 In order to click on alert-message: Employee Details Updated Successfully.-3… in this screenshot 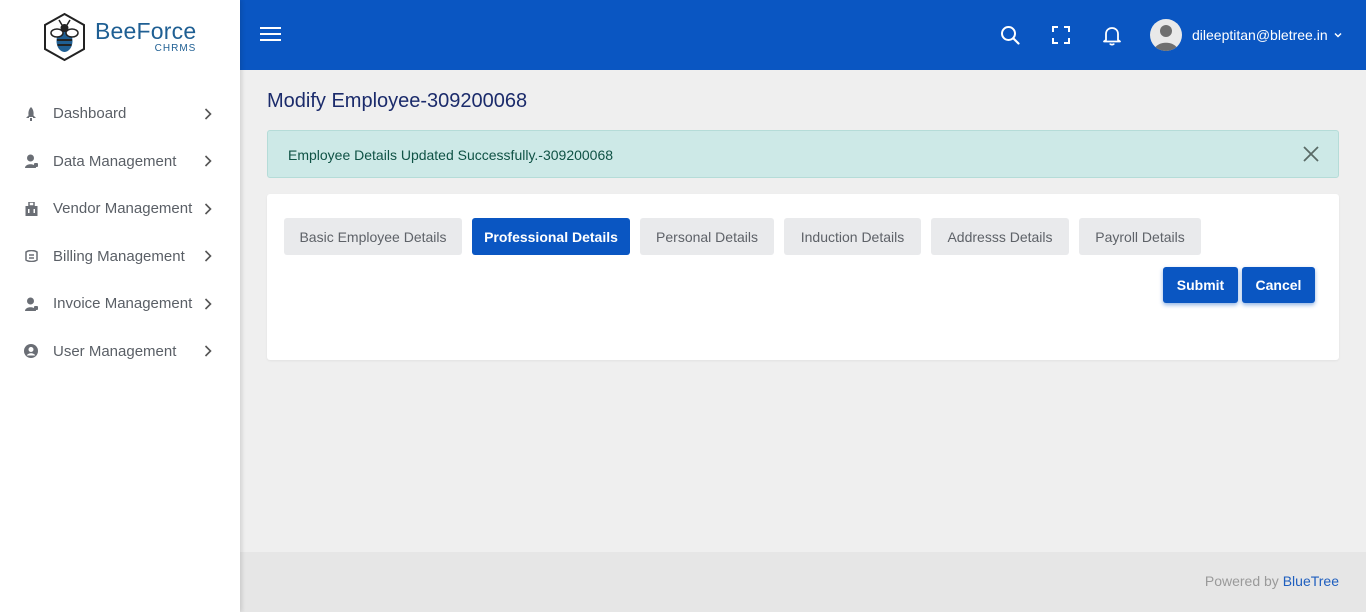, I will do `click(451, 155)`.